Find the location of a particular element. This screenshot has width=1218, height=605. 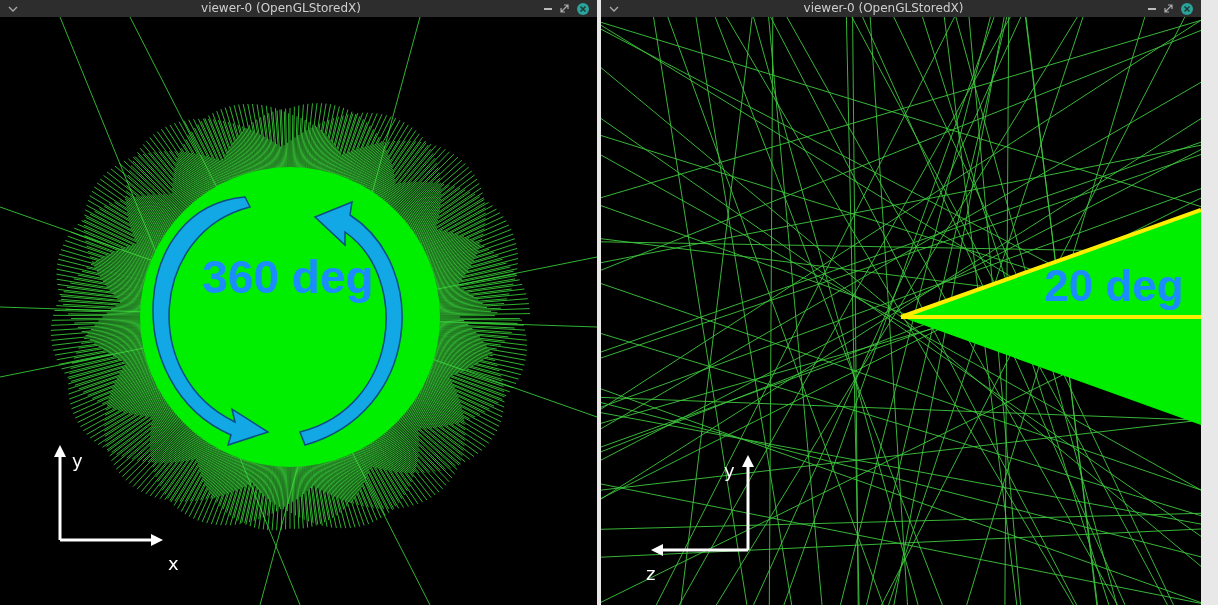

angle-label: 360 deg is located at coordinates (288, 277).